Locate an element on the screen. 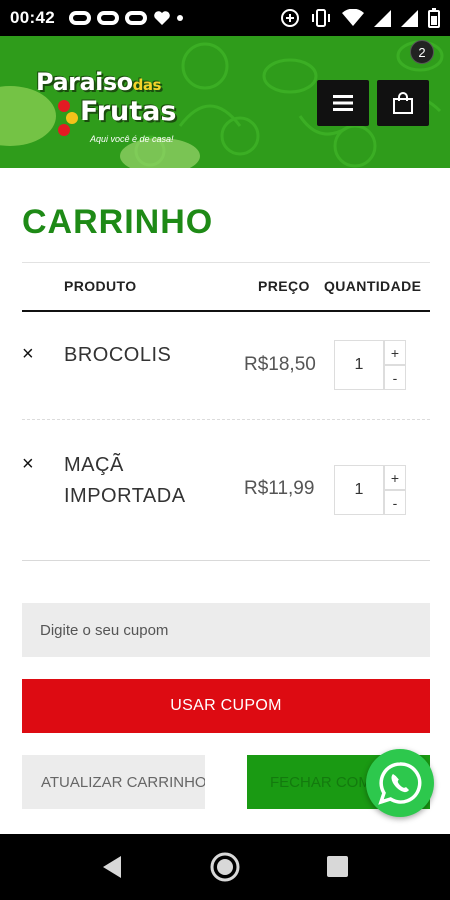 The image size is (450, 900). whatsapp-icon is located at coordinates (400, 783).